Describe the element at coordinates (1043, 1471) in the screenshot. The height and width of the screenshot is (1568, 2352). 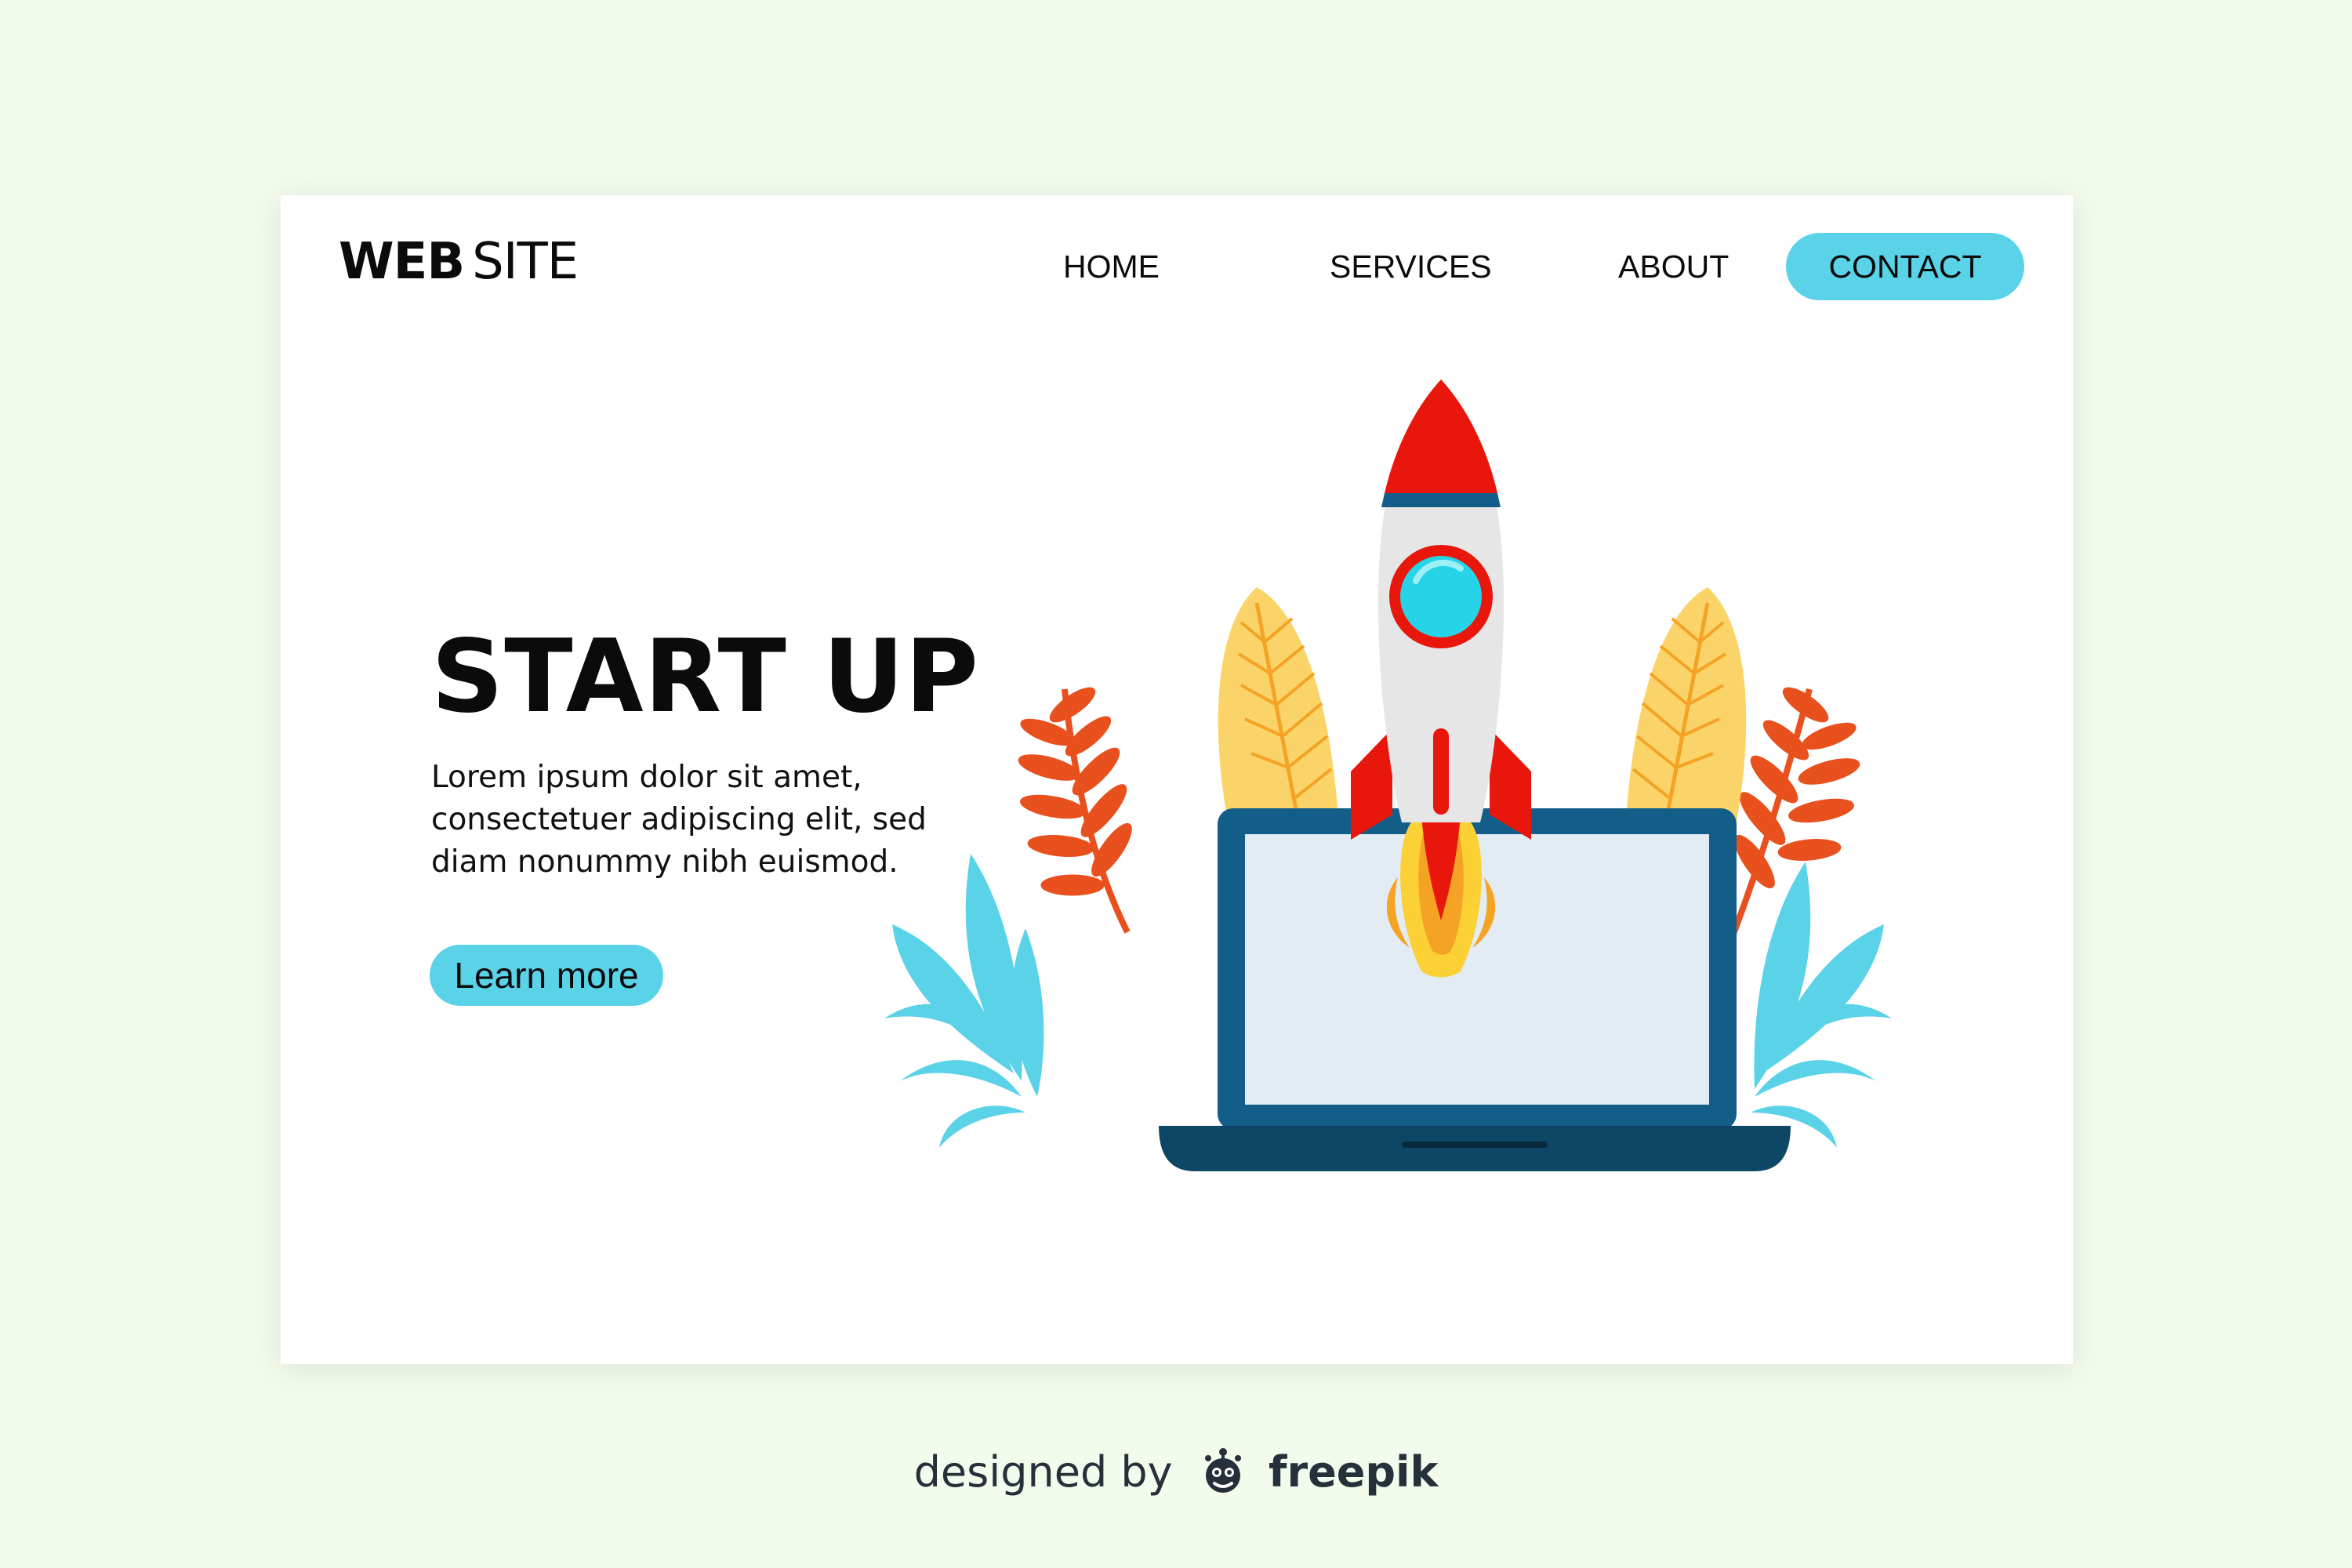
I see `footer-prefix: designed by` at that location.